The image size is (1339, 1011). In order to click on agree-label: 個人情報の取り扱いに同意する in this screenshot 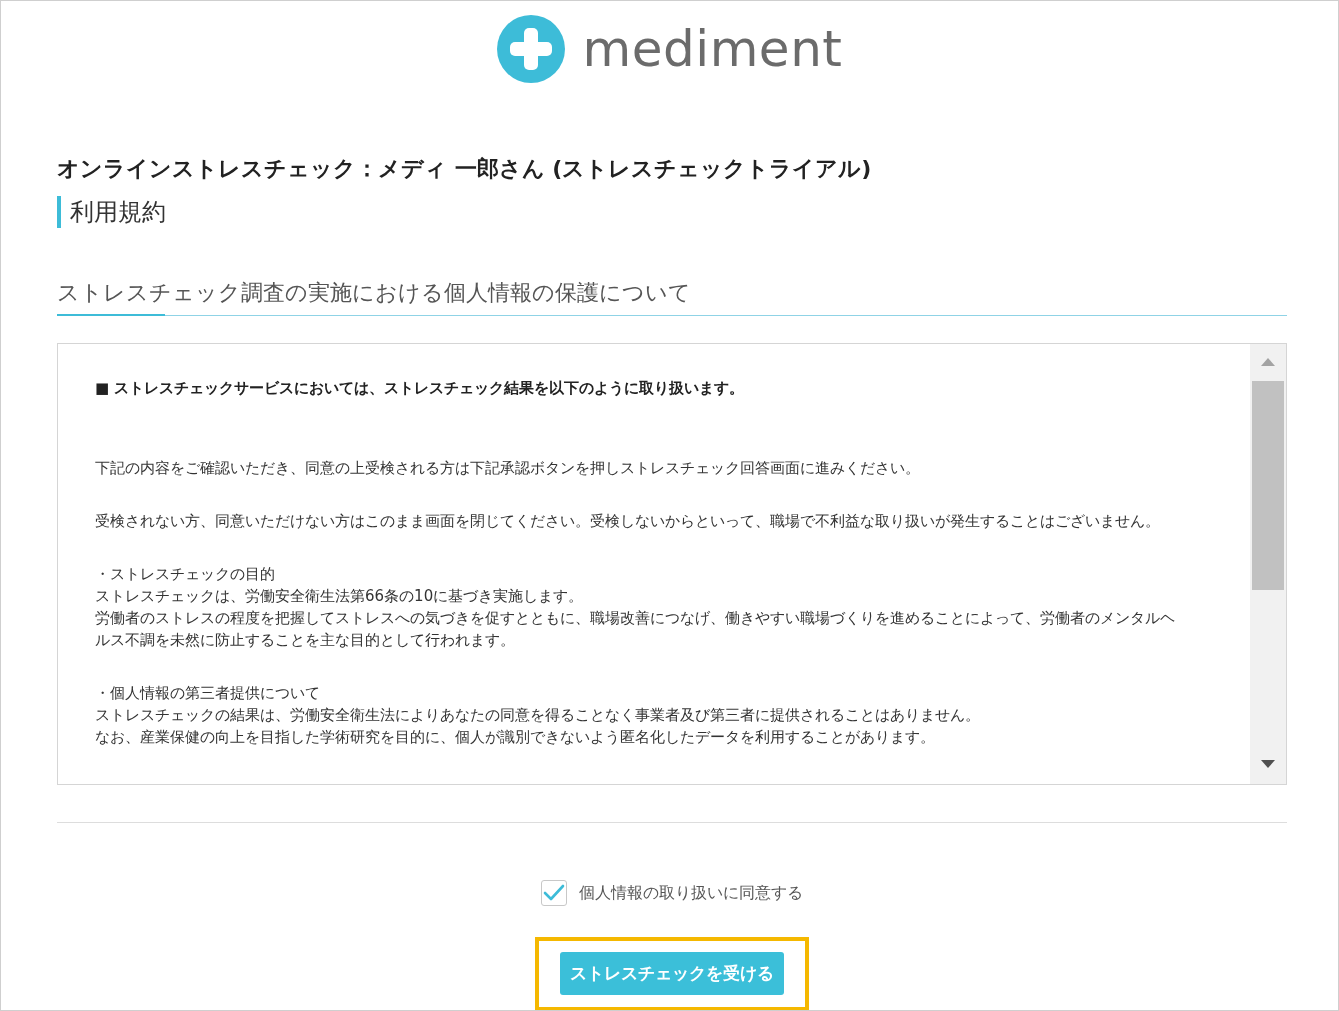, I will do `click(691, 893)`.